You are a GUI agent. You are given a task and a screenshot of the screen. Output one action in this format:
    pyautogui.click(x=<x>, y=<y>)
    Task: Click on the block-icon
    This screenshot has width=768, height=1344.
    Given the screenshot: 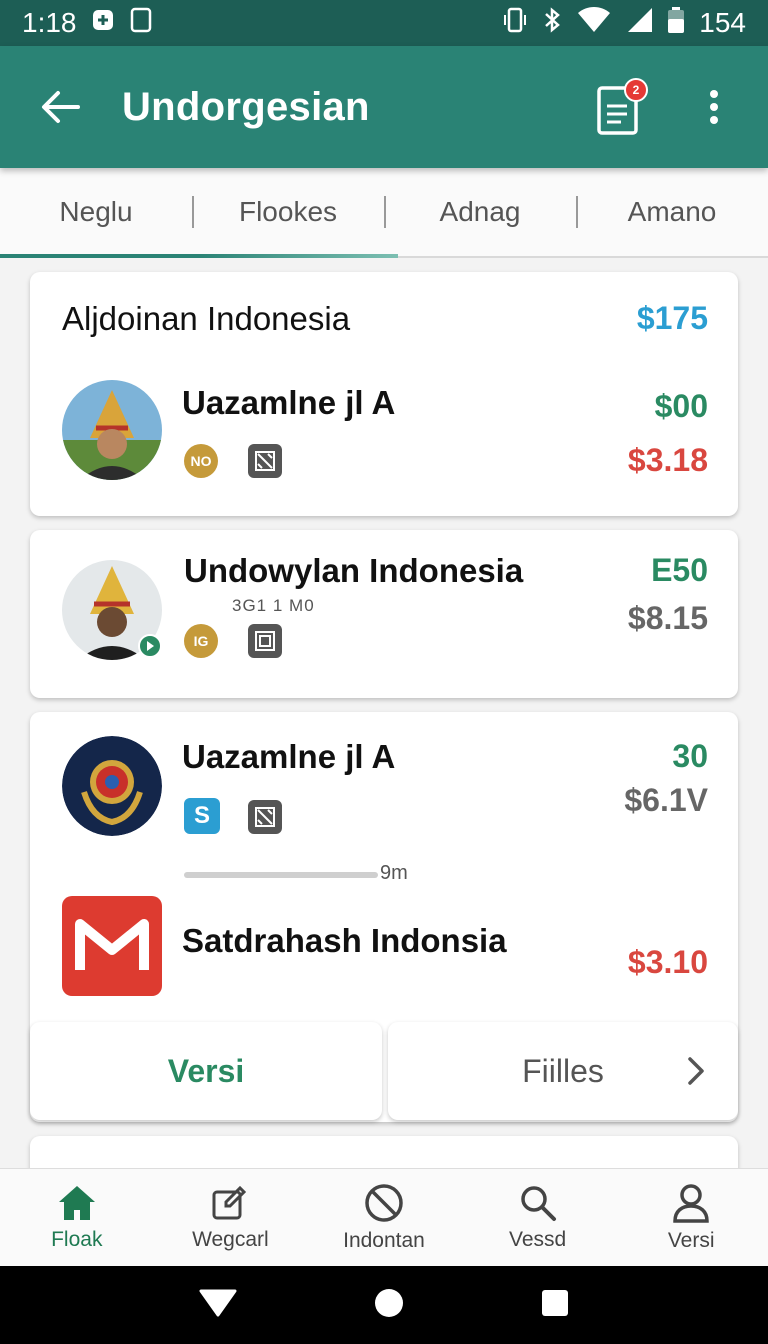 What is the action you would take?
    pyautogui.click(x=384, y=1202)
    